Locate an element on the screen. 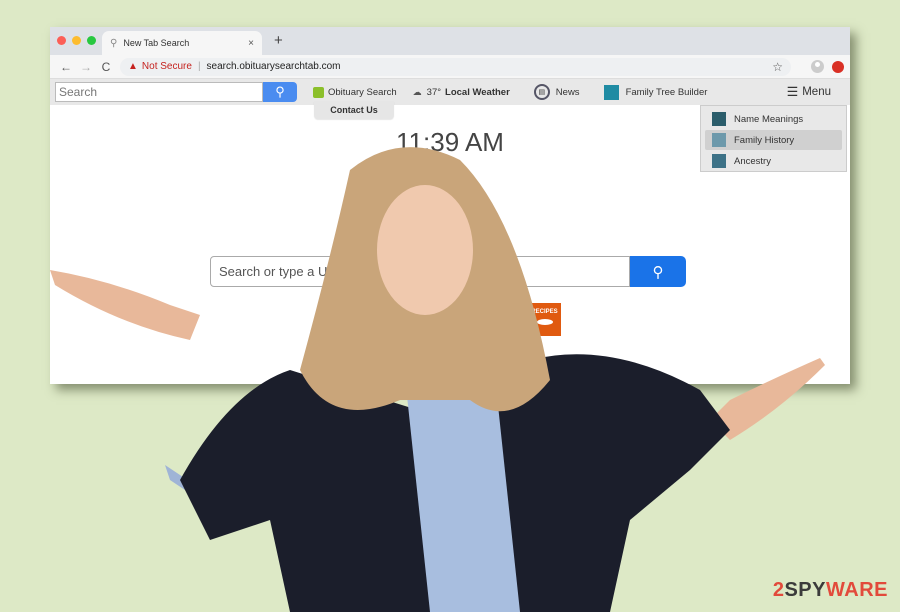  obituary-search-label: Obituary Search is located at coordinates (362, 92).